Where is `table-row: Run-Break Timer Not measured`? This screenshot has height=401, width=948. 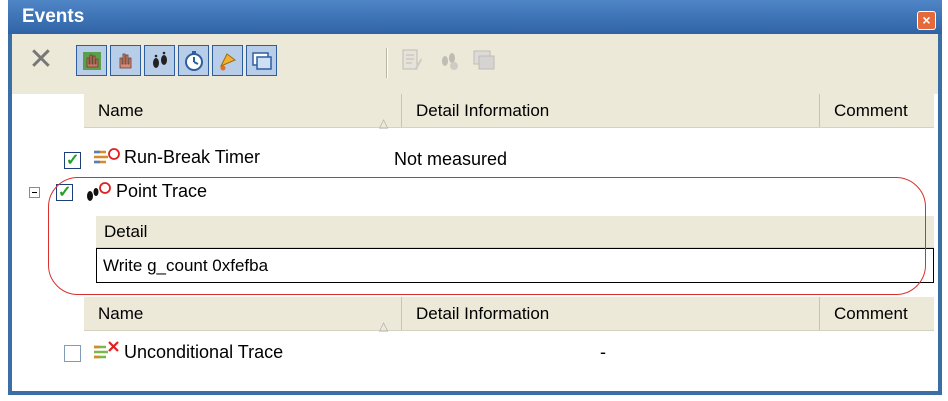 table-row: Run-Break Timer Not measured is located at coordinates (475, 160).